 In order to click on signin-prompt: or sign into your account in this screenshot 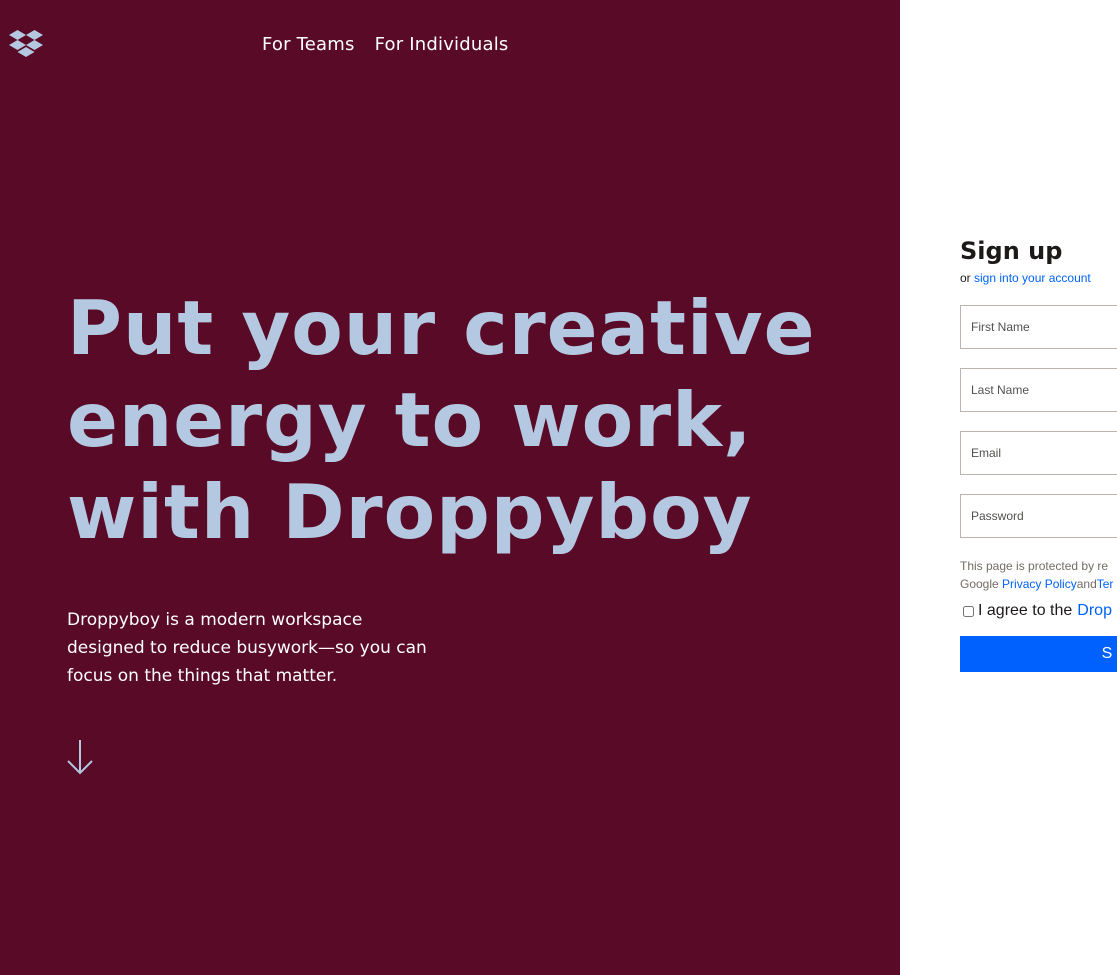, I will do `click(1038, 278)`.